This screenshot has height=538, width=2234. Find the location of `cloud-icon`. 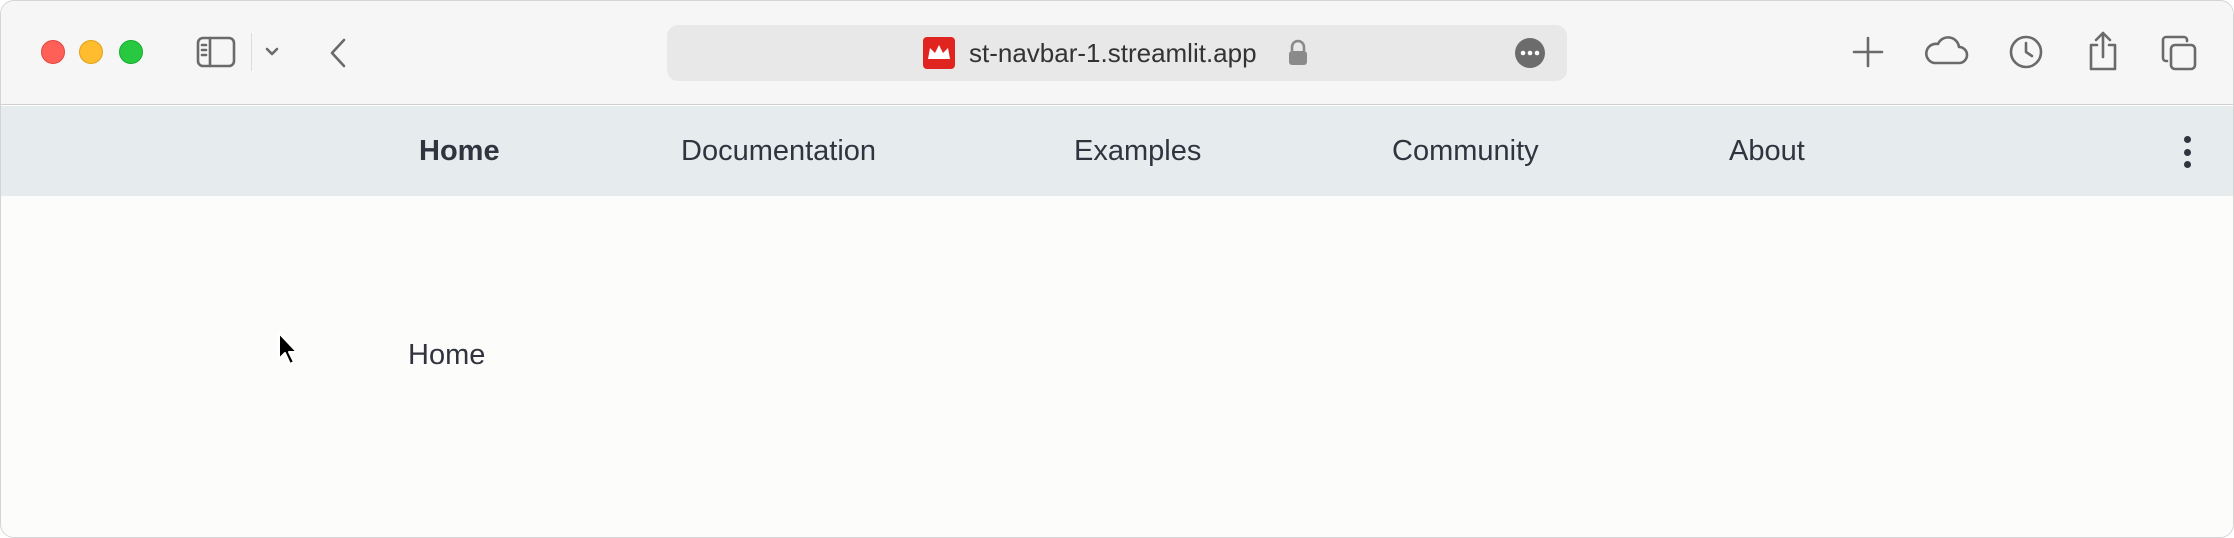

cloud-icon is located at coordinates (1947, 50).